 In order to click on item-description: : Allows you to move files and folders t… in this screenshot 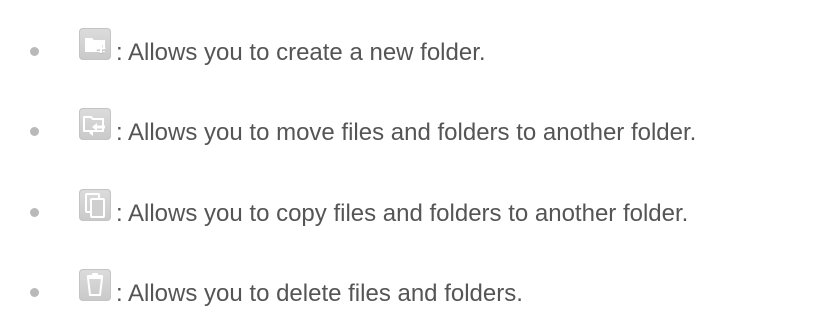, I will do `click(406, 132)`.